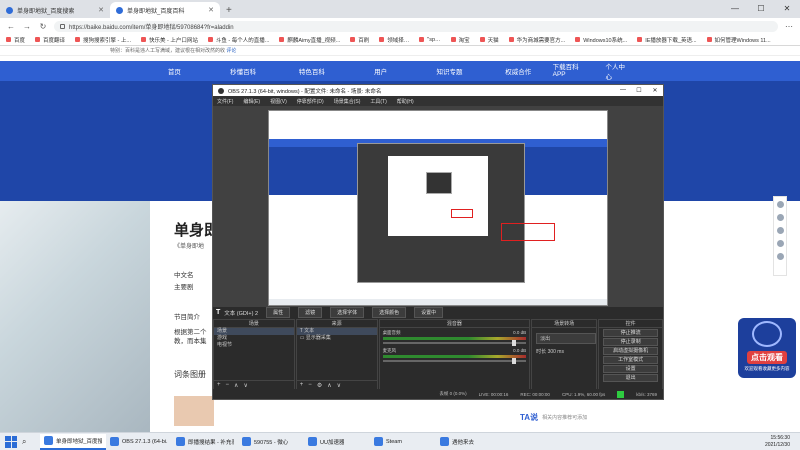 This screenshot has height=450, width=800. Describe the element at coordinates (518, 71) in the screenshot. I see `nav-partners: 权威合作` at that location.